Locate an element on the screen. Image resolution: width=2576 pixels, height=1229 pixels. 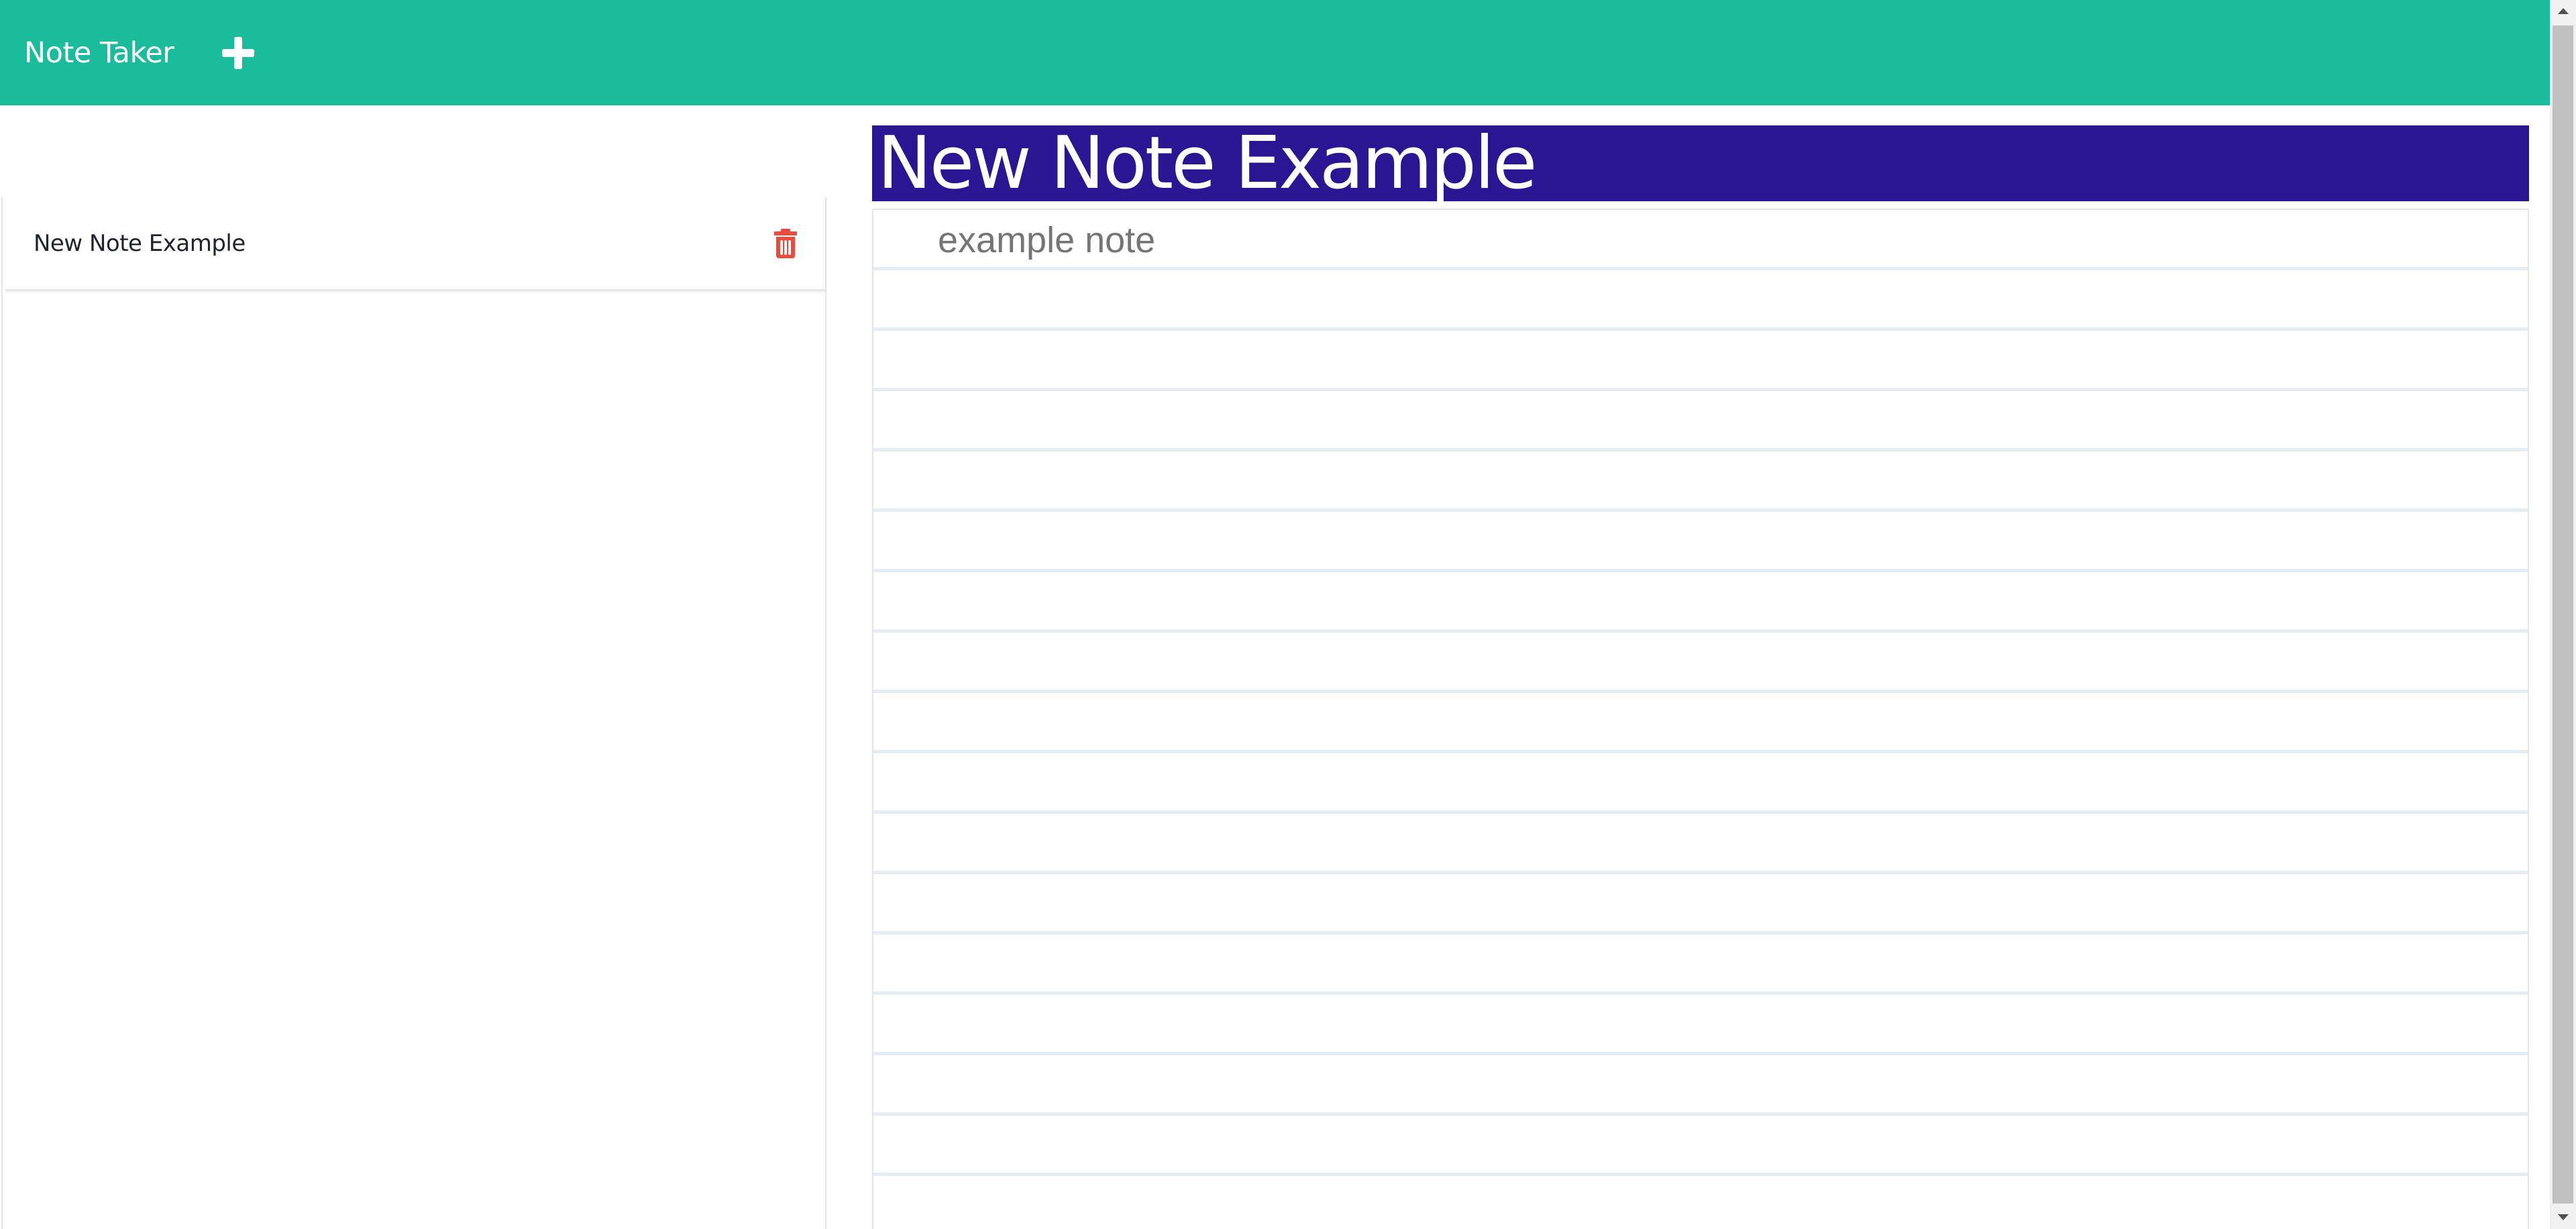
note-list-item: New Note Example is located at coordinates (415, 244).